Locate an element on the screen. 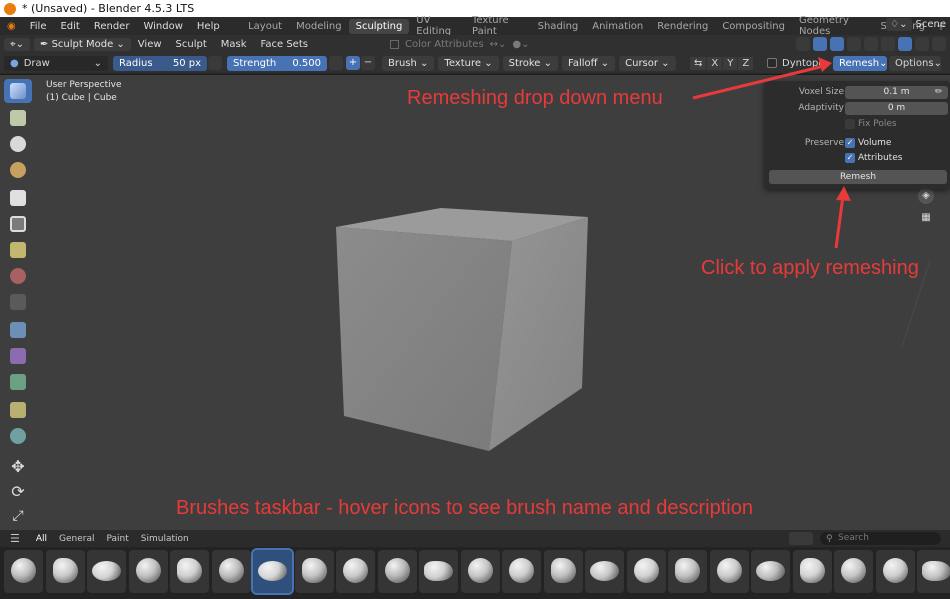 The height and width of the screenshot is (599, 950). brush-shelf-header: ☰ All General Paint Simulation Search ⚲ is located at coordinates (475, 538).